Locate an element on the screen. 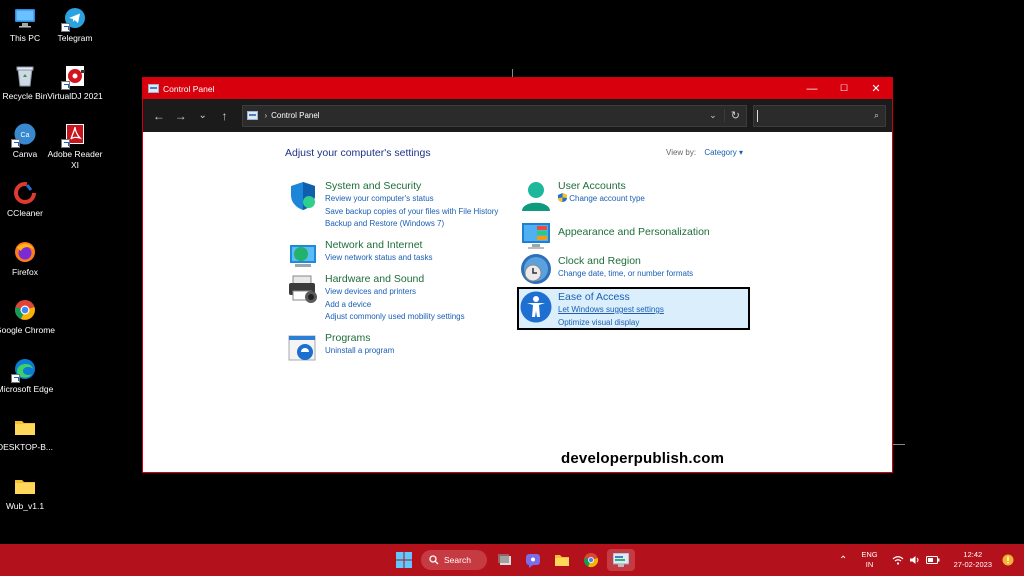 The image size is (1024, 576). taskbar-search-label: Search is located at coordinates (457, 560).